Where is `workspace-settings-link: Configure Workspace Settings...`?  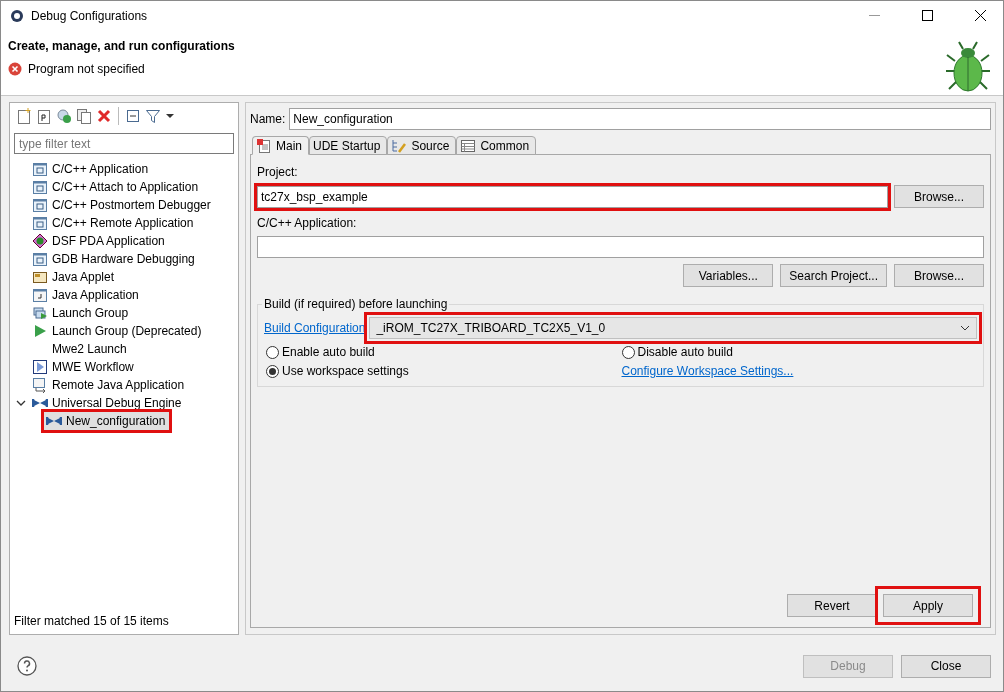 workspace-settings-link: Configure Workspace Settings... is located at coordinates (707, 371).